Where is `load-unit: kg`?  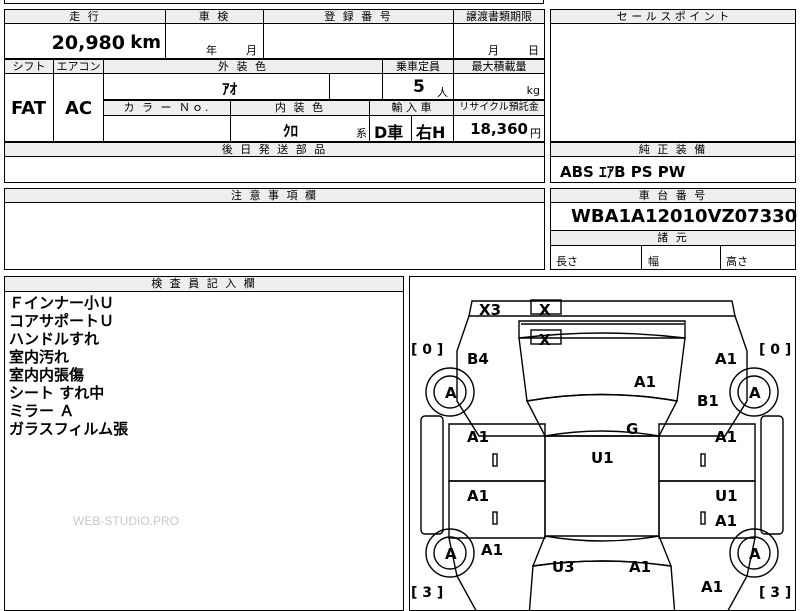
load-unit: kg is located at coordinates (533, 90).